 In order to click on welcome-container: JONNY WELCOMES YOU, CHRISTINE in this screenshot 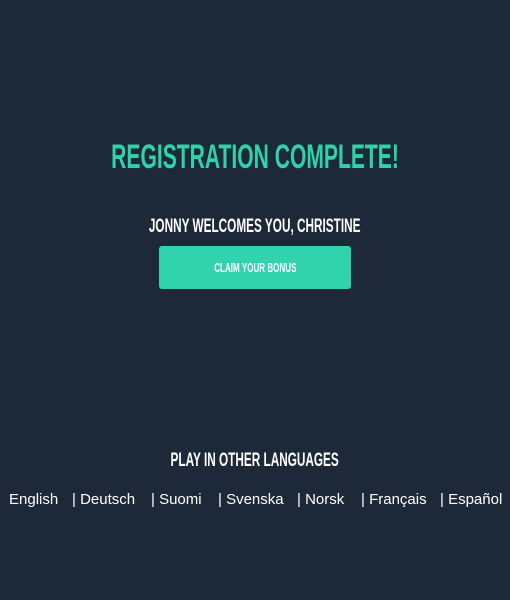, I will do `click(255, 227)`.